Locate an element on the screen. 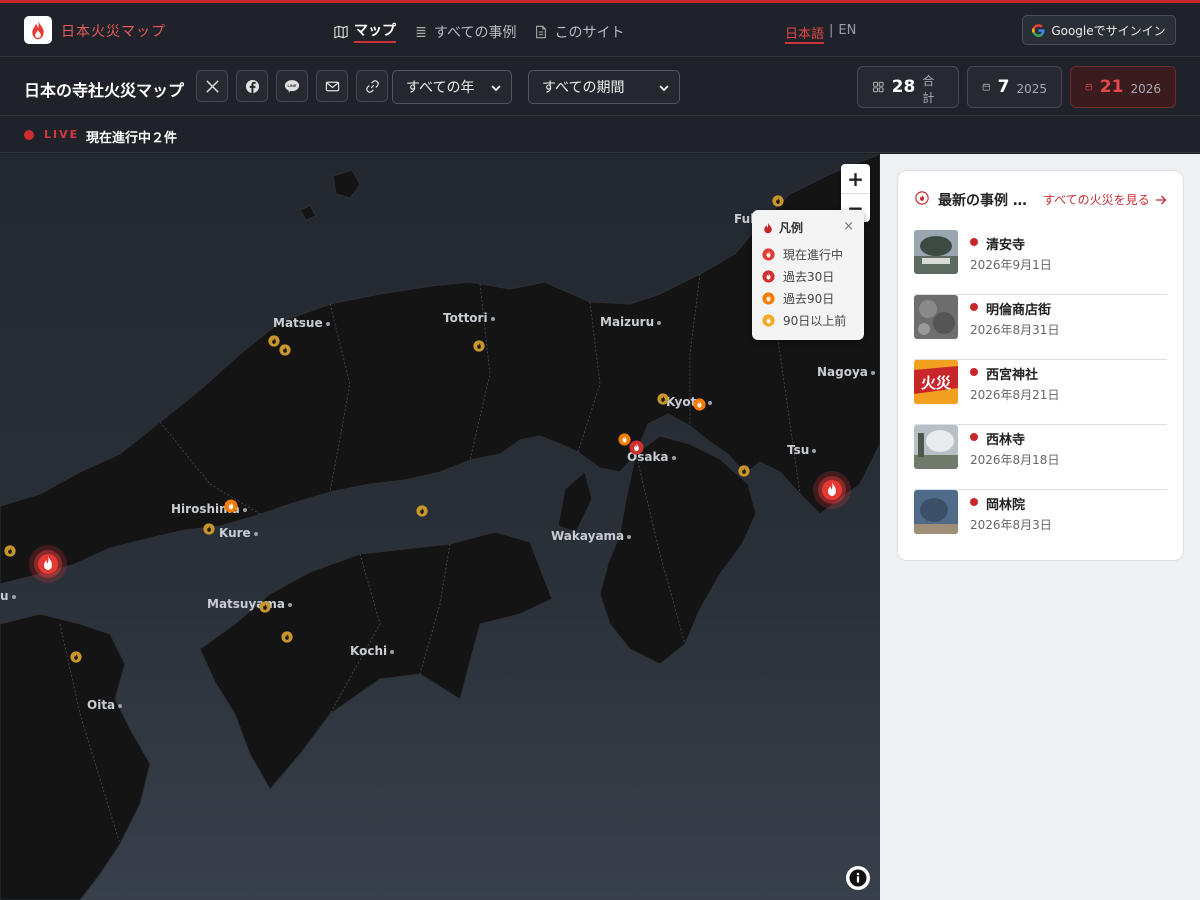 The height and width of the screenshot is (900, 1200). site-name: 日本火災マップ is located at coordinates (113, 31).